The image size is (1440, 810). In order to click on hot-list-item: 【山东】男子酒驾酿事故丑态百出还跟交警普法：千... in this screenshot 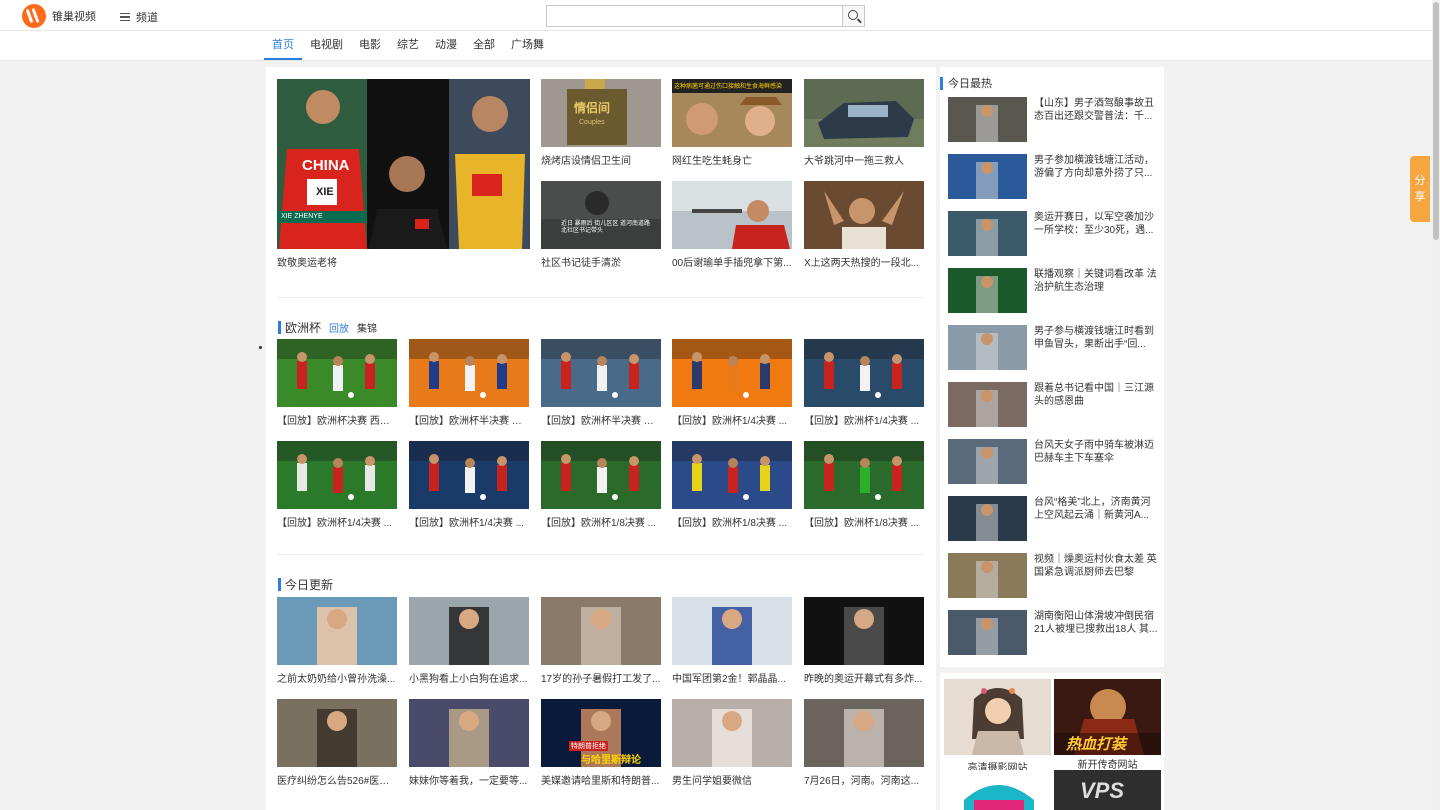, I will do `click(1053, 120)`.